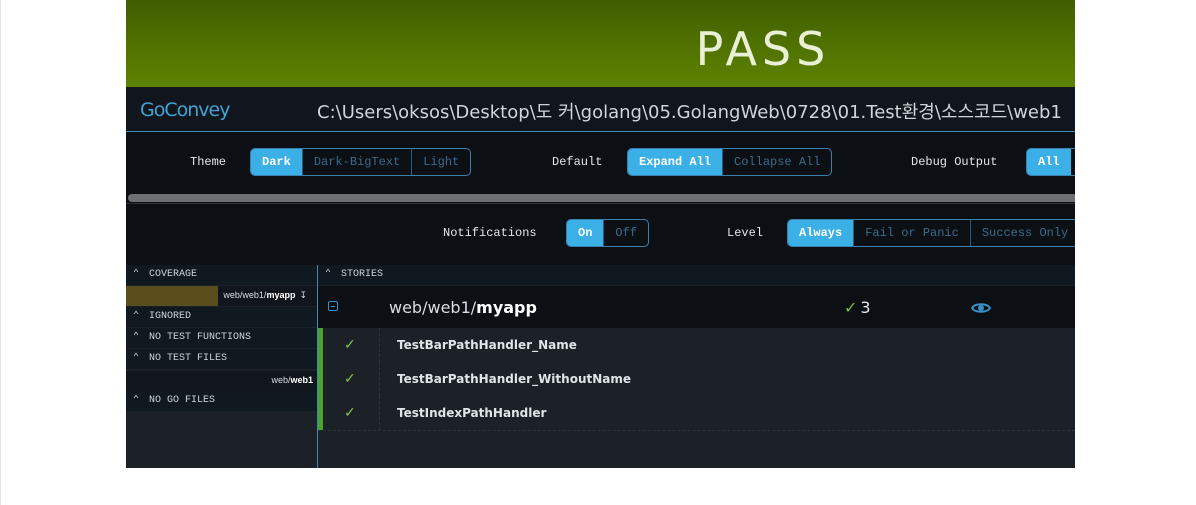 The width and height of the screenshot is (1196, 505). What do you see at coordinates (696, 413) in the screenshot?
I see `test-row: ✓ TestIndexPathHandler` at bounding box center [696, 413].